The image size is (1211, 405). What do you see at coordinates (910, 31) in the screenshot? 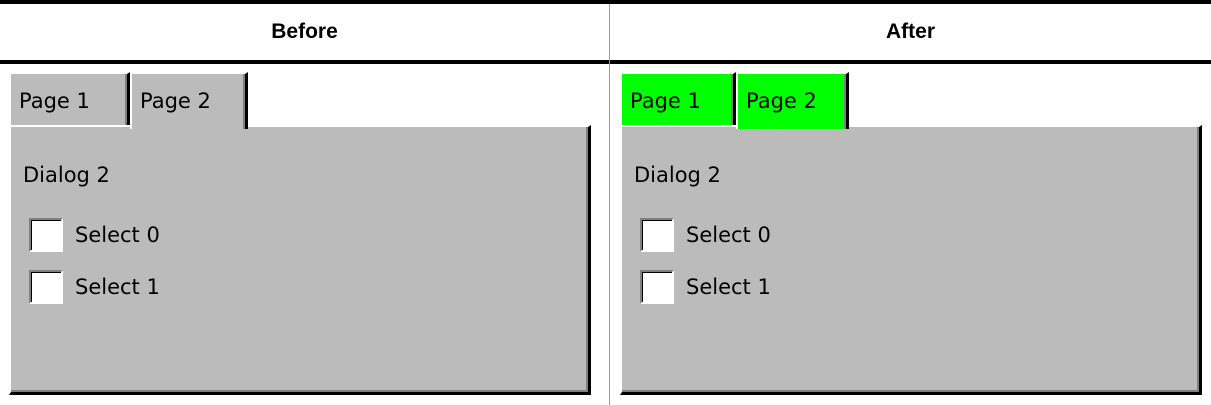
I see `column-title-after: After` at bounding box center [910, 31].